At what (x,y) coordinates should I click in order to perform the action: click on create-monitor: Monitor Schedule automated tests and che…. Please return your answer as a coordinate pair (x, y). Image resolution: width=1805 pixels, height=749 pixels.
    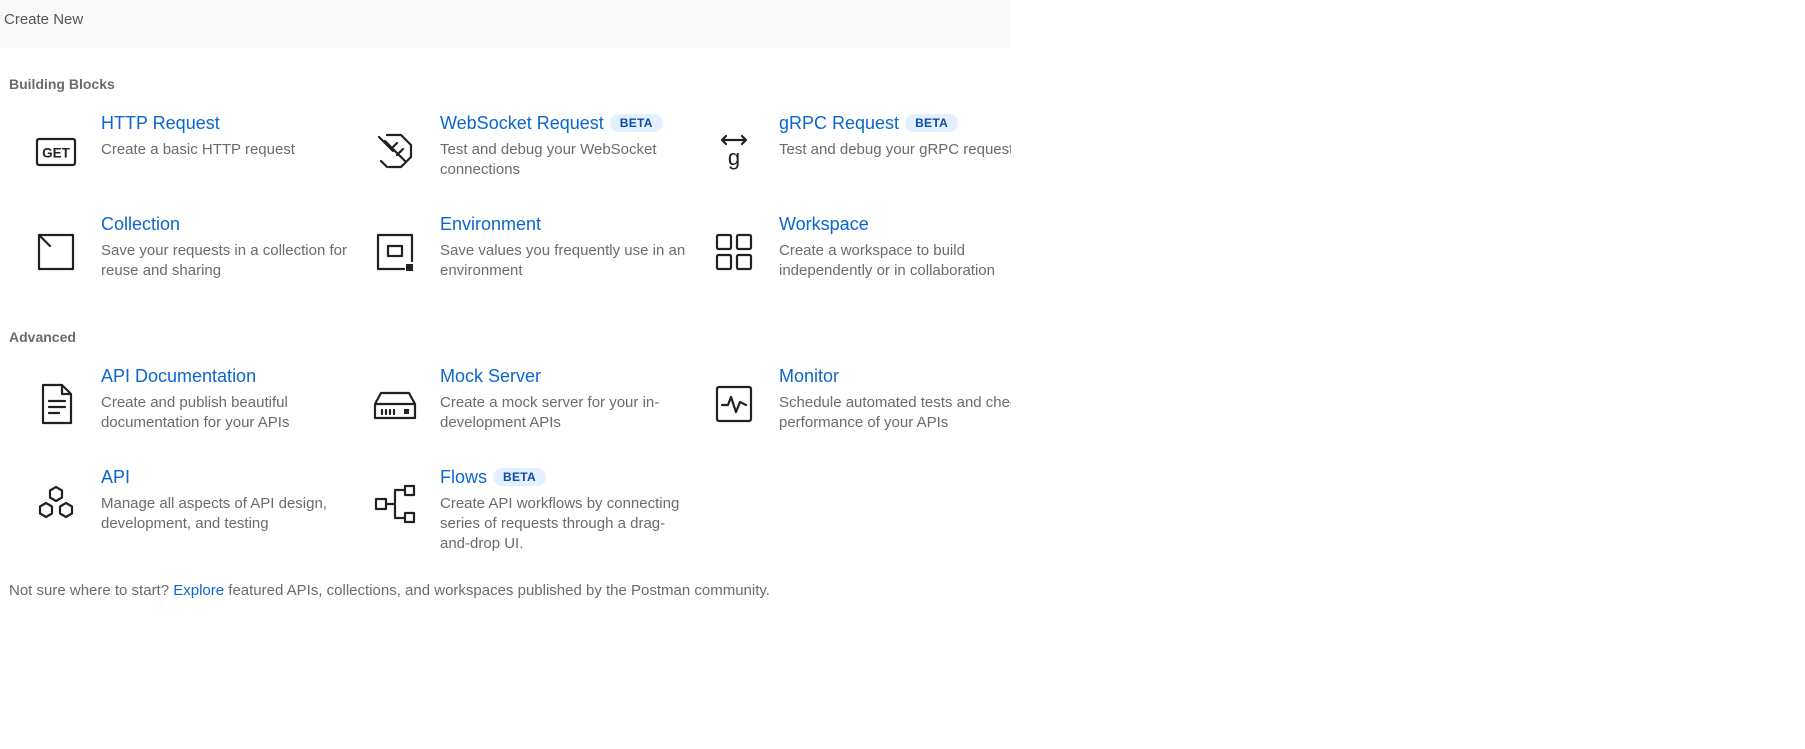
    Looking at the image, I should click on (848, 414).